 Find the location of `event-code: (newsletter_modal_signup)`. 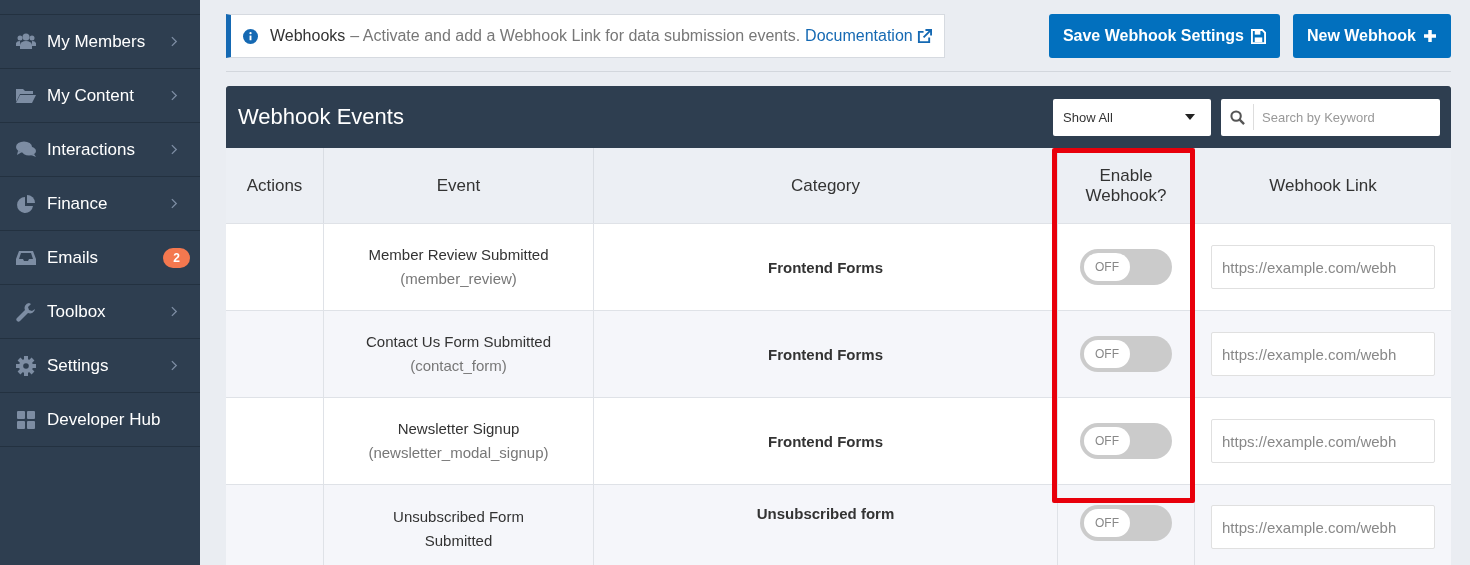

event-code: (newsletter_modal_signup) is located at coordinates (458, 453).